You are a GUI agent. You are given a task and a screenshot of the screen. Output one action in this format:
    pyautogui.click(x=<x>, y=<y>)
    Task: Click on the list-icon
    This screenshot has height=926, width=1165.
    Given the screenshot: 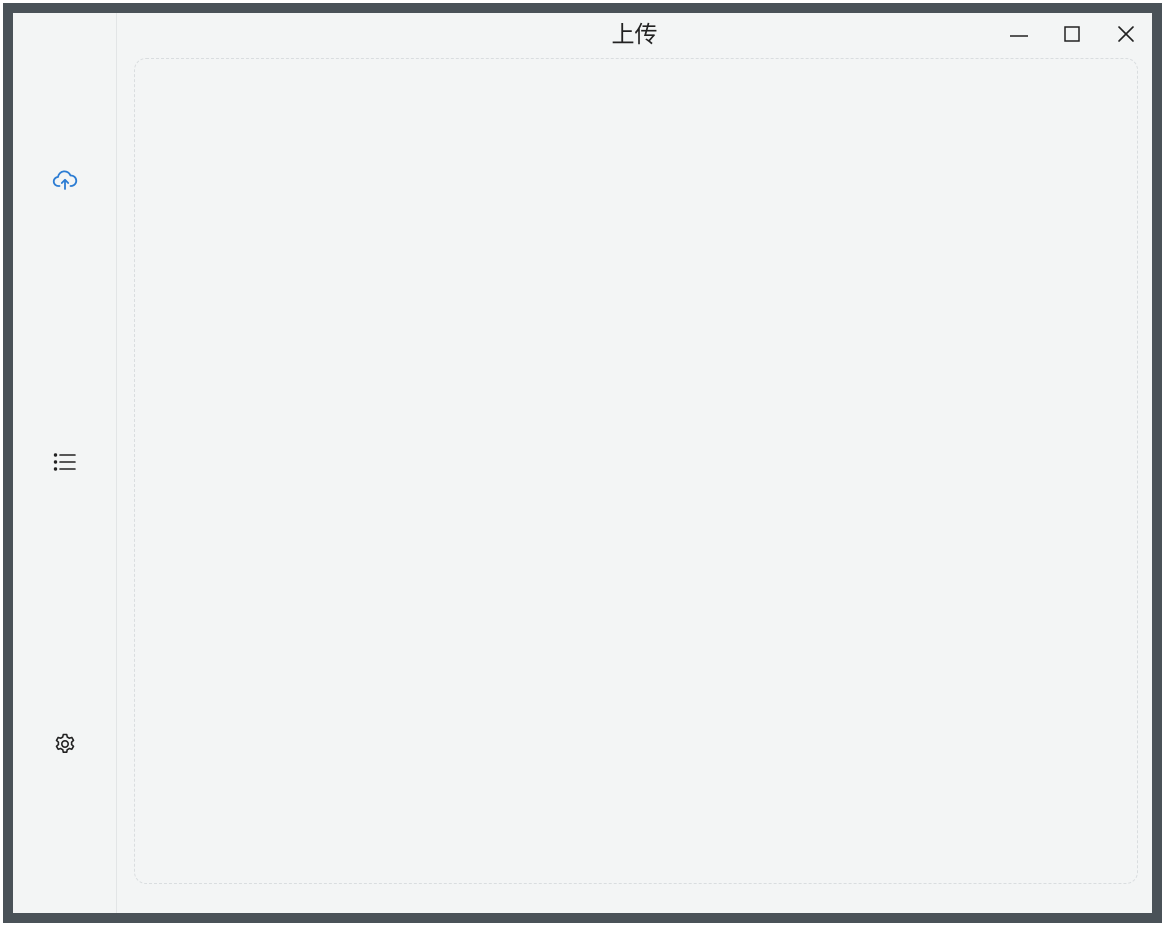 What is the action you would take?
    pyautogui.click(x=65, y=462)
    